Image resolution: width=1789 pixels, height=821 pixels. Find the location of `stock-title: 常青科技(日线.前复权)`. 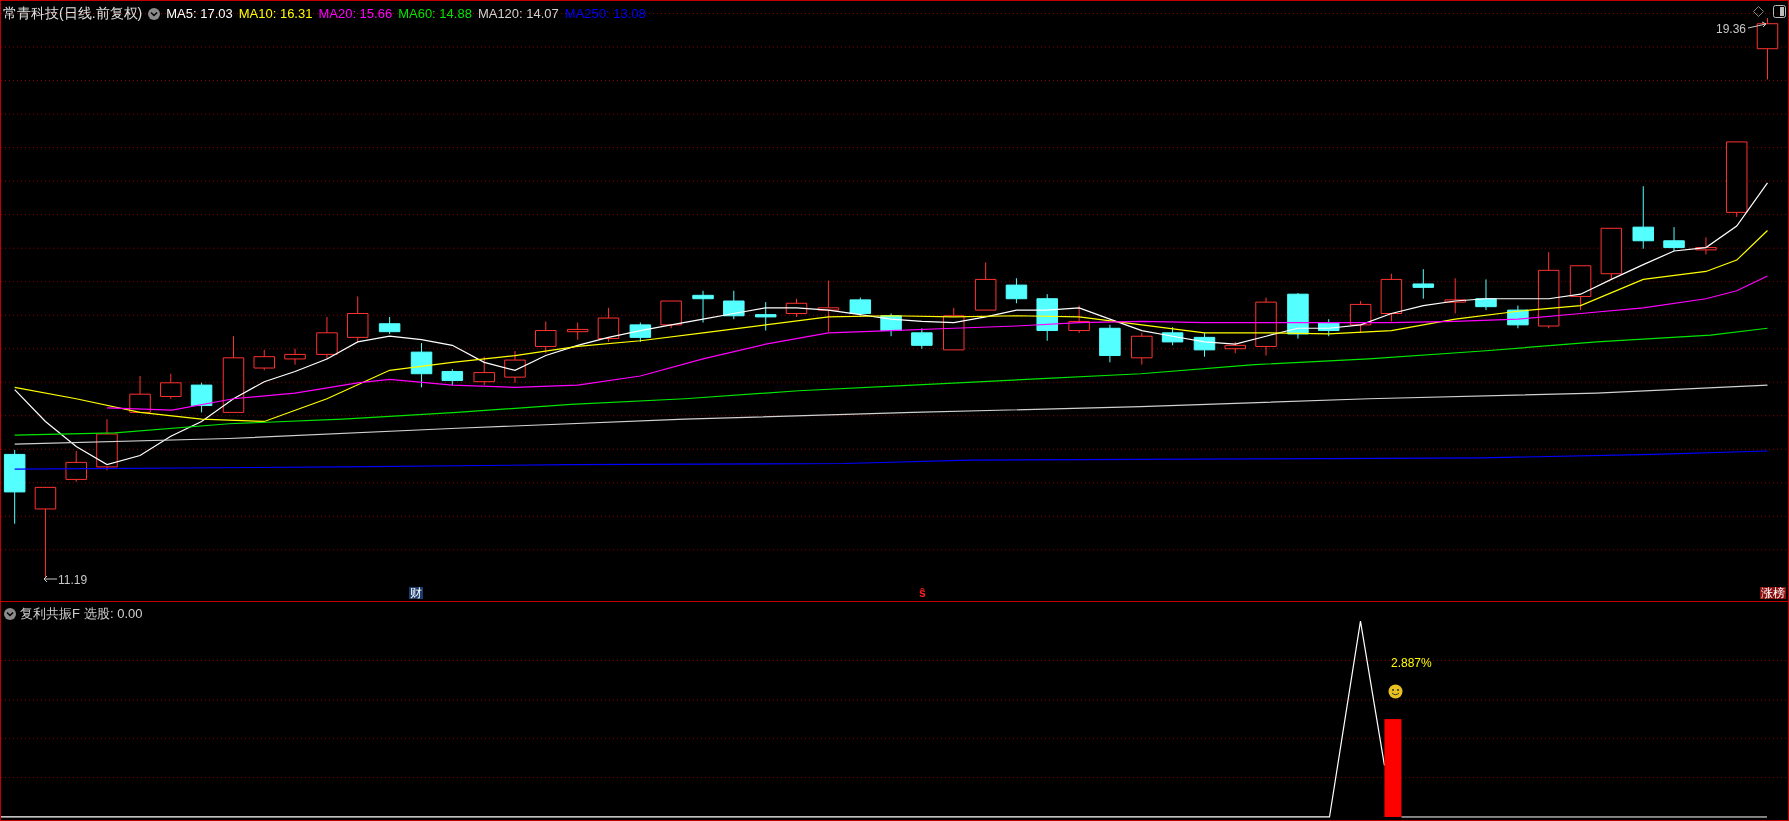

stock-title: 常青科技(日线.前复权) is located at coordinates (73, 13).